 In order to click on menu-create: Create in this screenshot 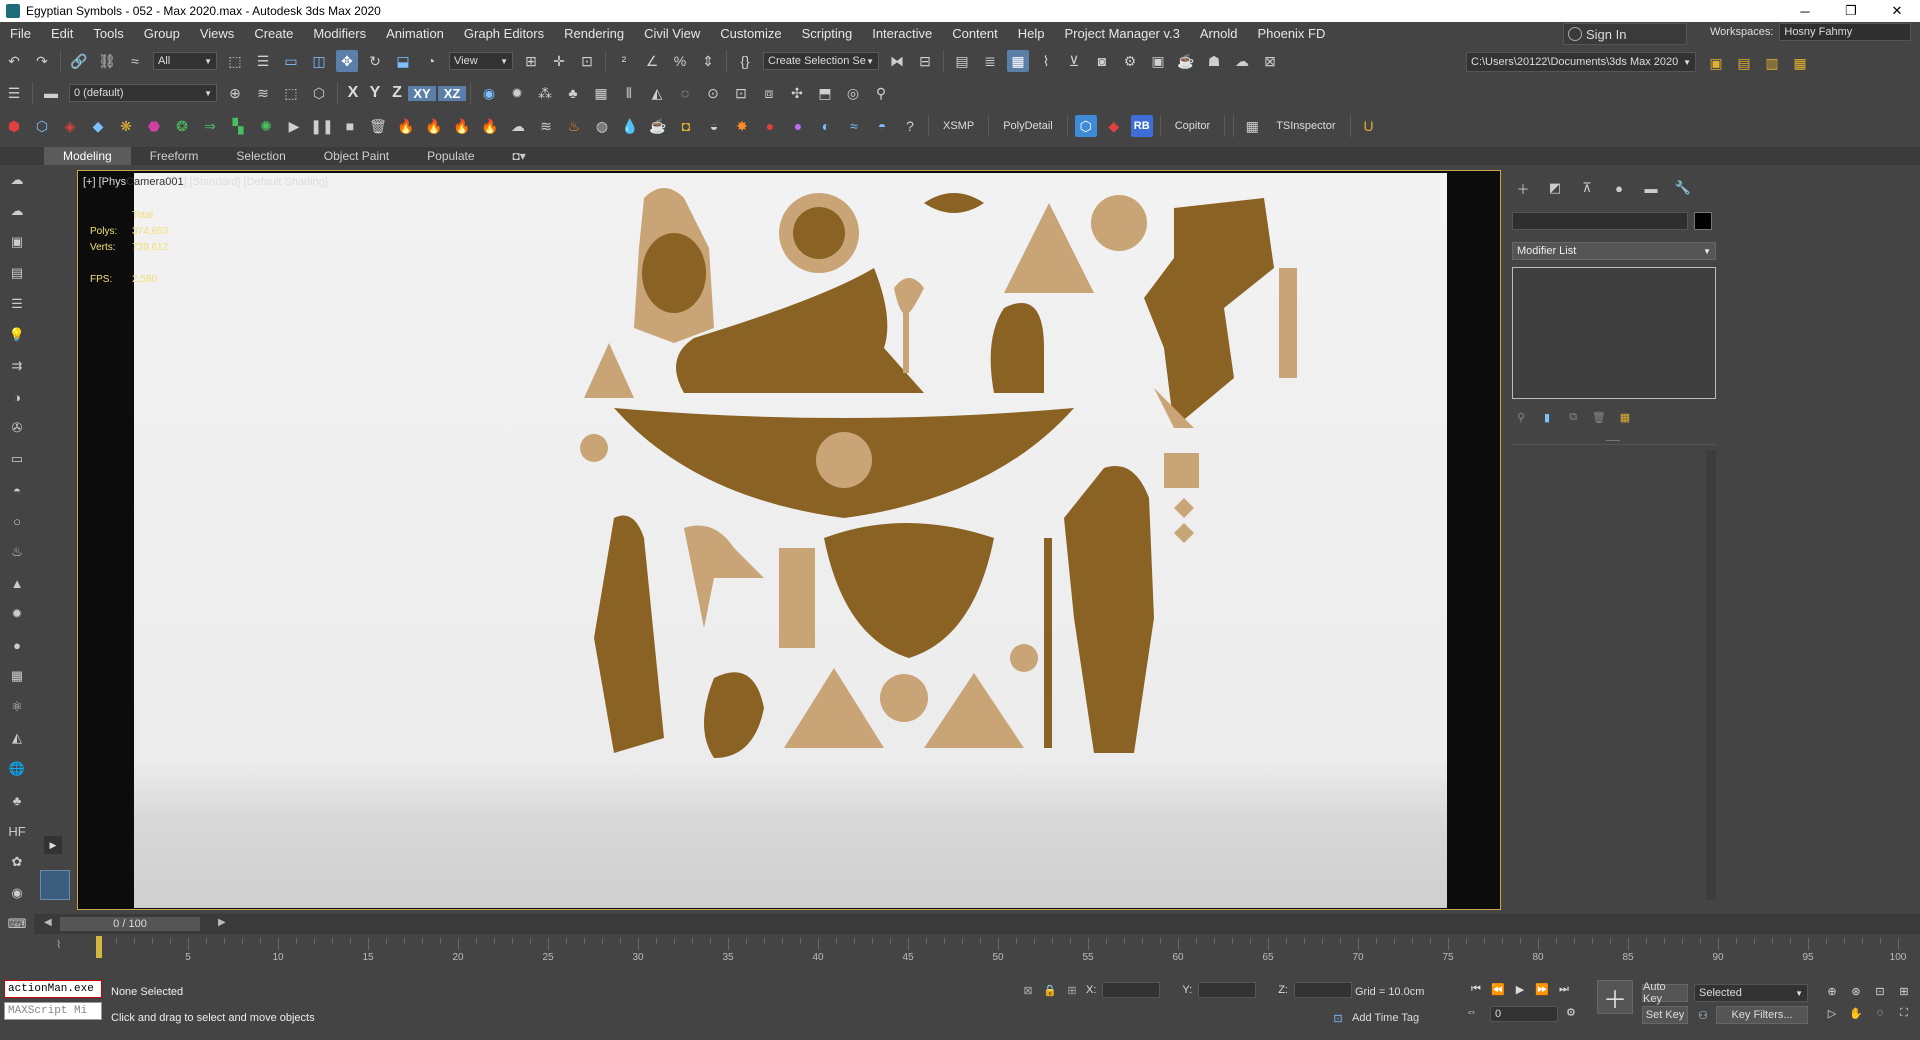, I will do `click(273, 33)`.